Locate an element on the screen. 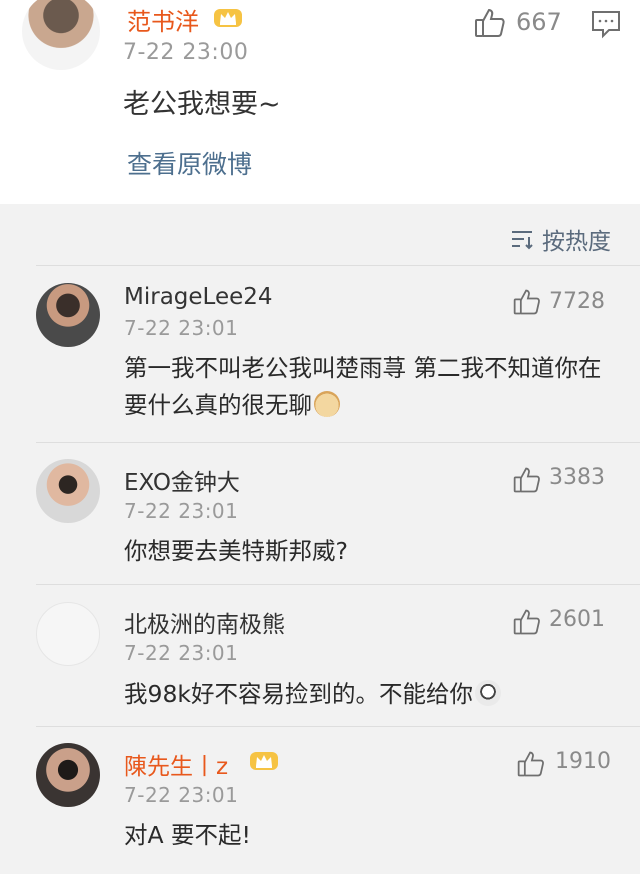 This screenshot has height=874, width=640. view-original-link: 查看原微博 is located at coordinates (189, 163).